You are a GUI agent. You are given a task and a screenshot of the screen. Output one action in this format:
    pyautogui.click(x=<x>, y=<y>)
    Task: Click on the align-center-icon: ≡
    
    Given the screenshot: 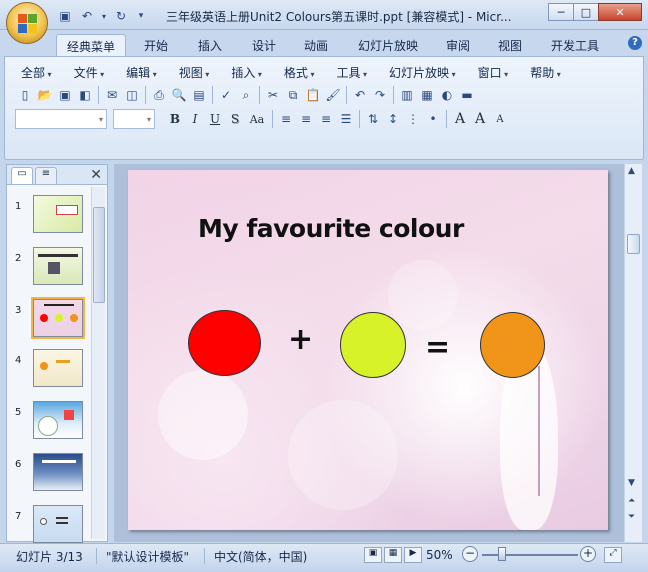 What is the action you would take?
    pyautogui.click(x=306, y=119)
    